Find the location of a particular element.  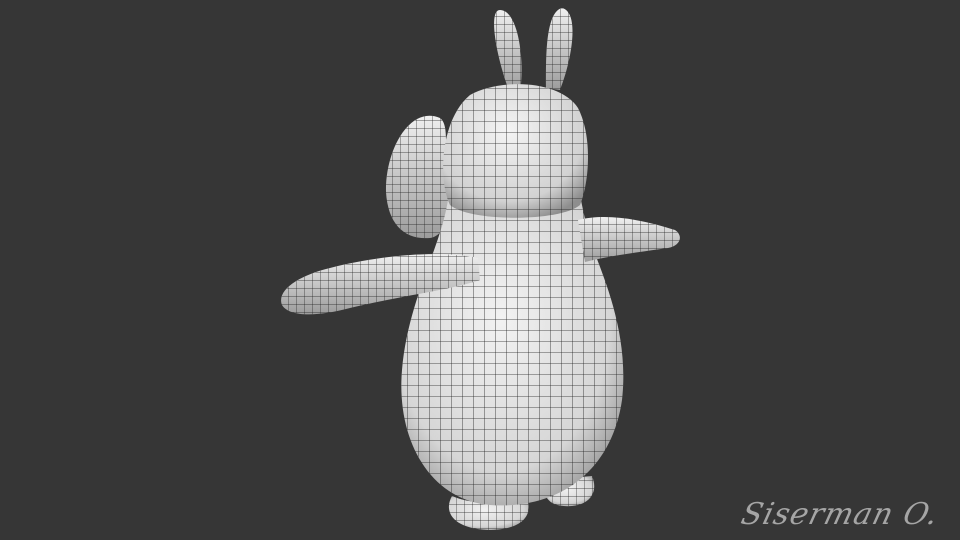

right-arm is located at coordinates (629, 239).